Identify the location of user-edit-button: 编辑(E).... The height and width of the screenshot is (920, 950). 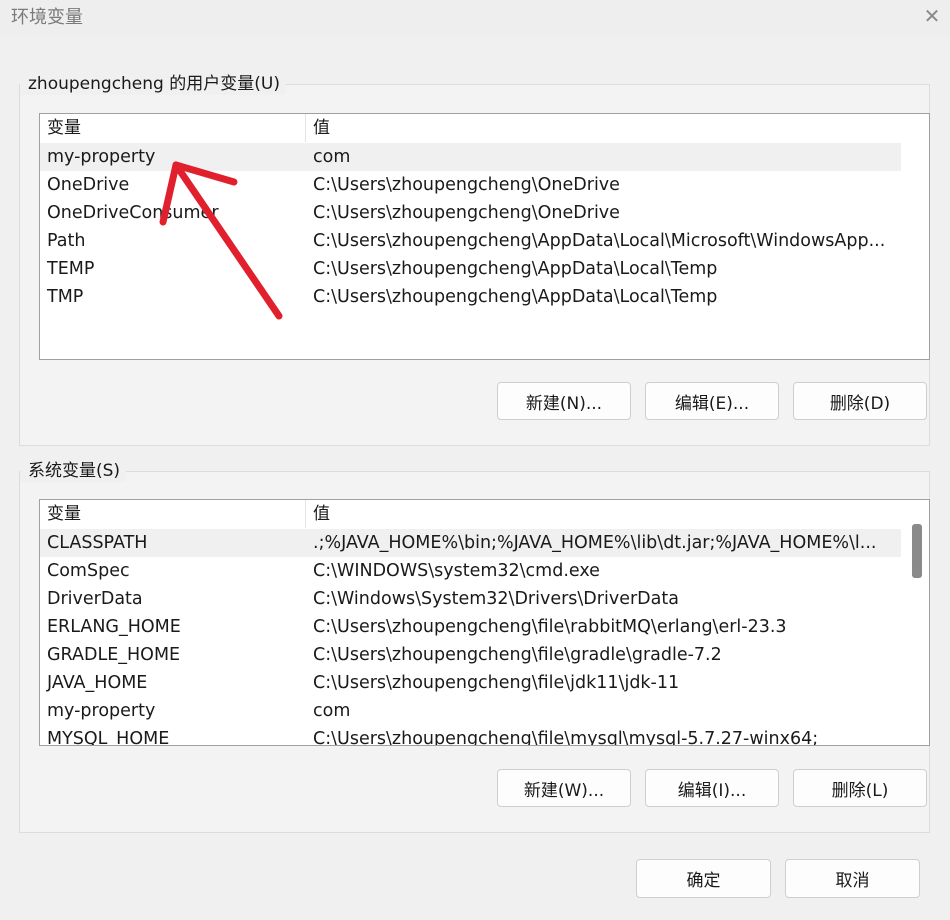
(712, 401).